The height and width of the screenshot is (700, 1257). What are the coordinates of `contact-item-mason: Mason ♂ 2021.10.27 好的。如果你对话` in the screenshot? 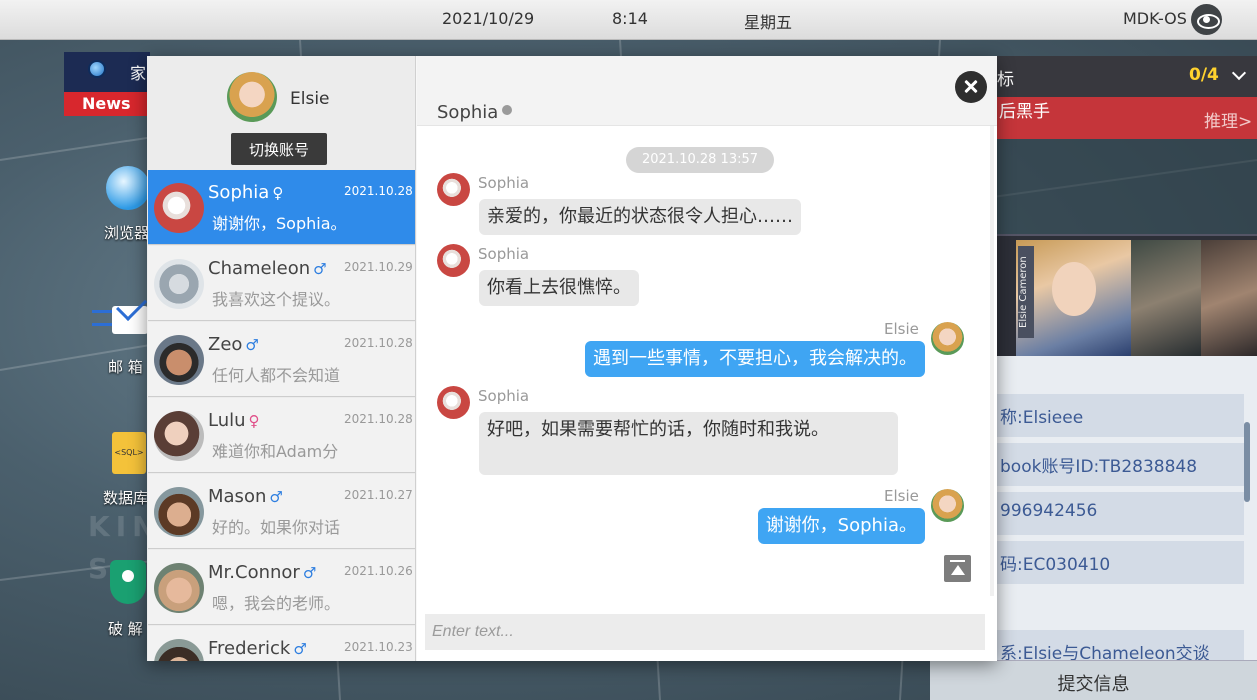 It's located at (281, 511).